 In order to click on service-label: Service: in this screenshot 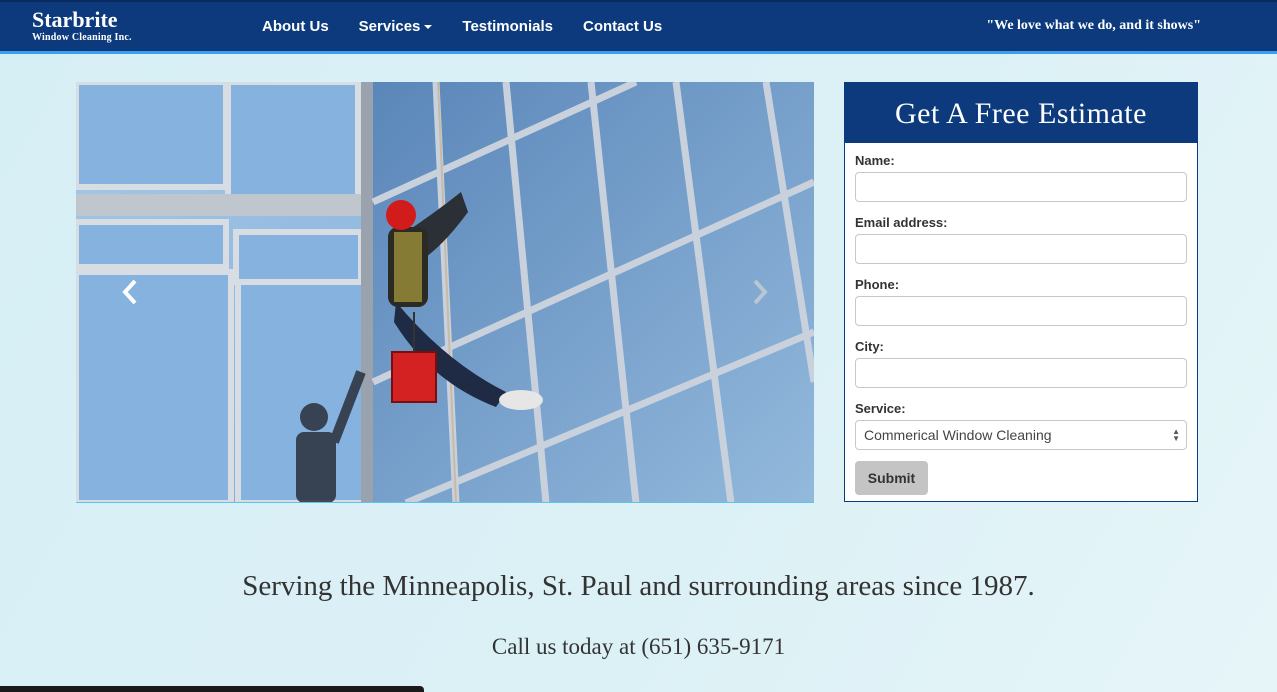, I will do `click(880, 408)`.